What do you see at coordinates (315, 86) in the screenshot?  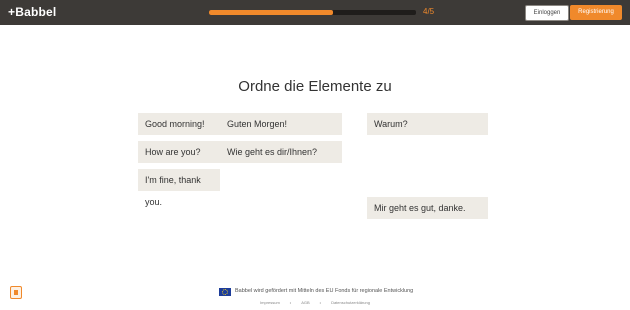 I see `exercise-title: Ordne die Elemente zu` at bounding box center [315, 86].